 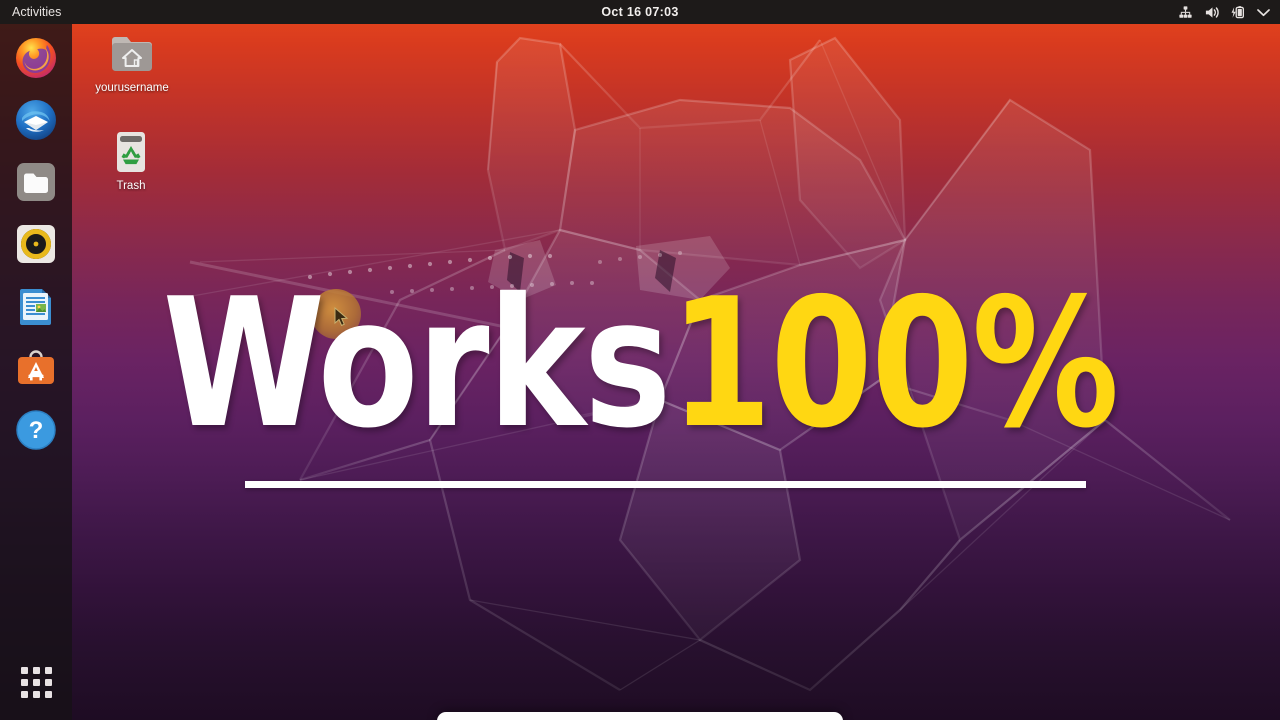 I want to click on gnome-top-bar: Activities Oct 16 07:03, so click(x=640, y=12).